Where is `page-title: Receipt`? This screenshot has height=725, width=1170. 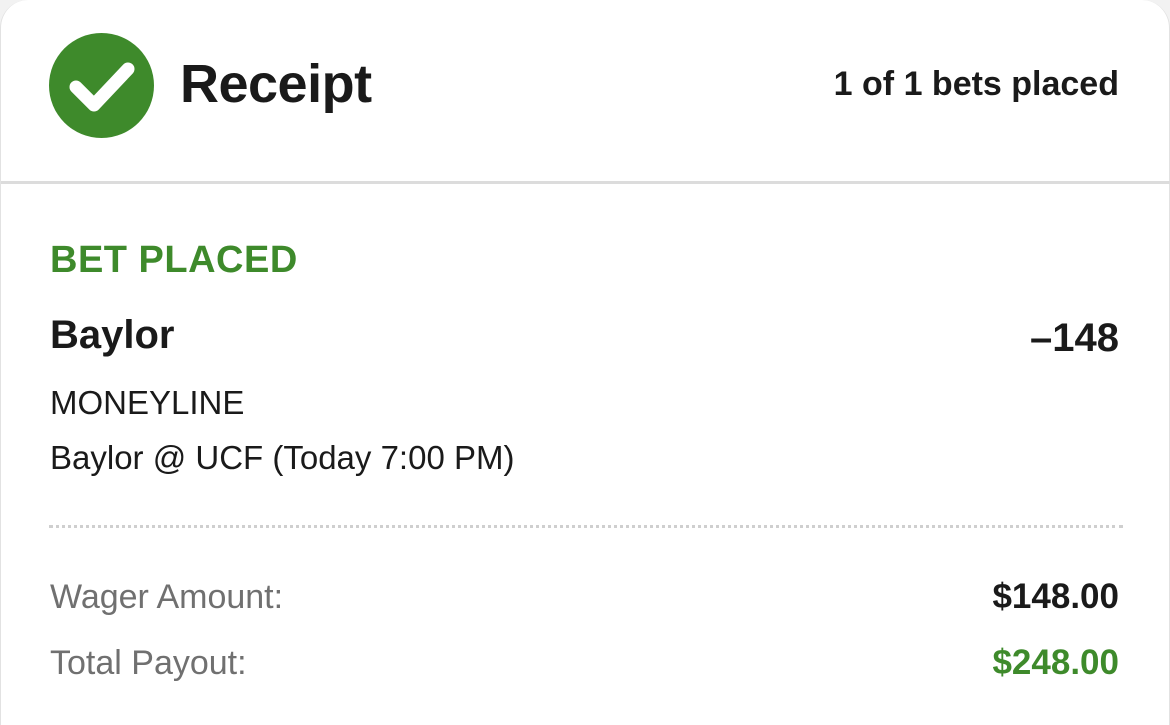
page-title: Receipt is located at coordinates (276, 84).